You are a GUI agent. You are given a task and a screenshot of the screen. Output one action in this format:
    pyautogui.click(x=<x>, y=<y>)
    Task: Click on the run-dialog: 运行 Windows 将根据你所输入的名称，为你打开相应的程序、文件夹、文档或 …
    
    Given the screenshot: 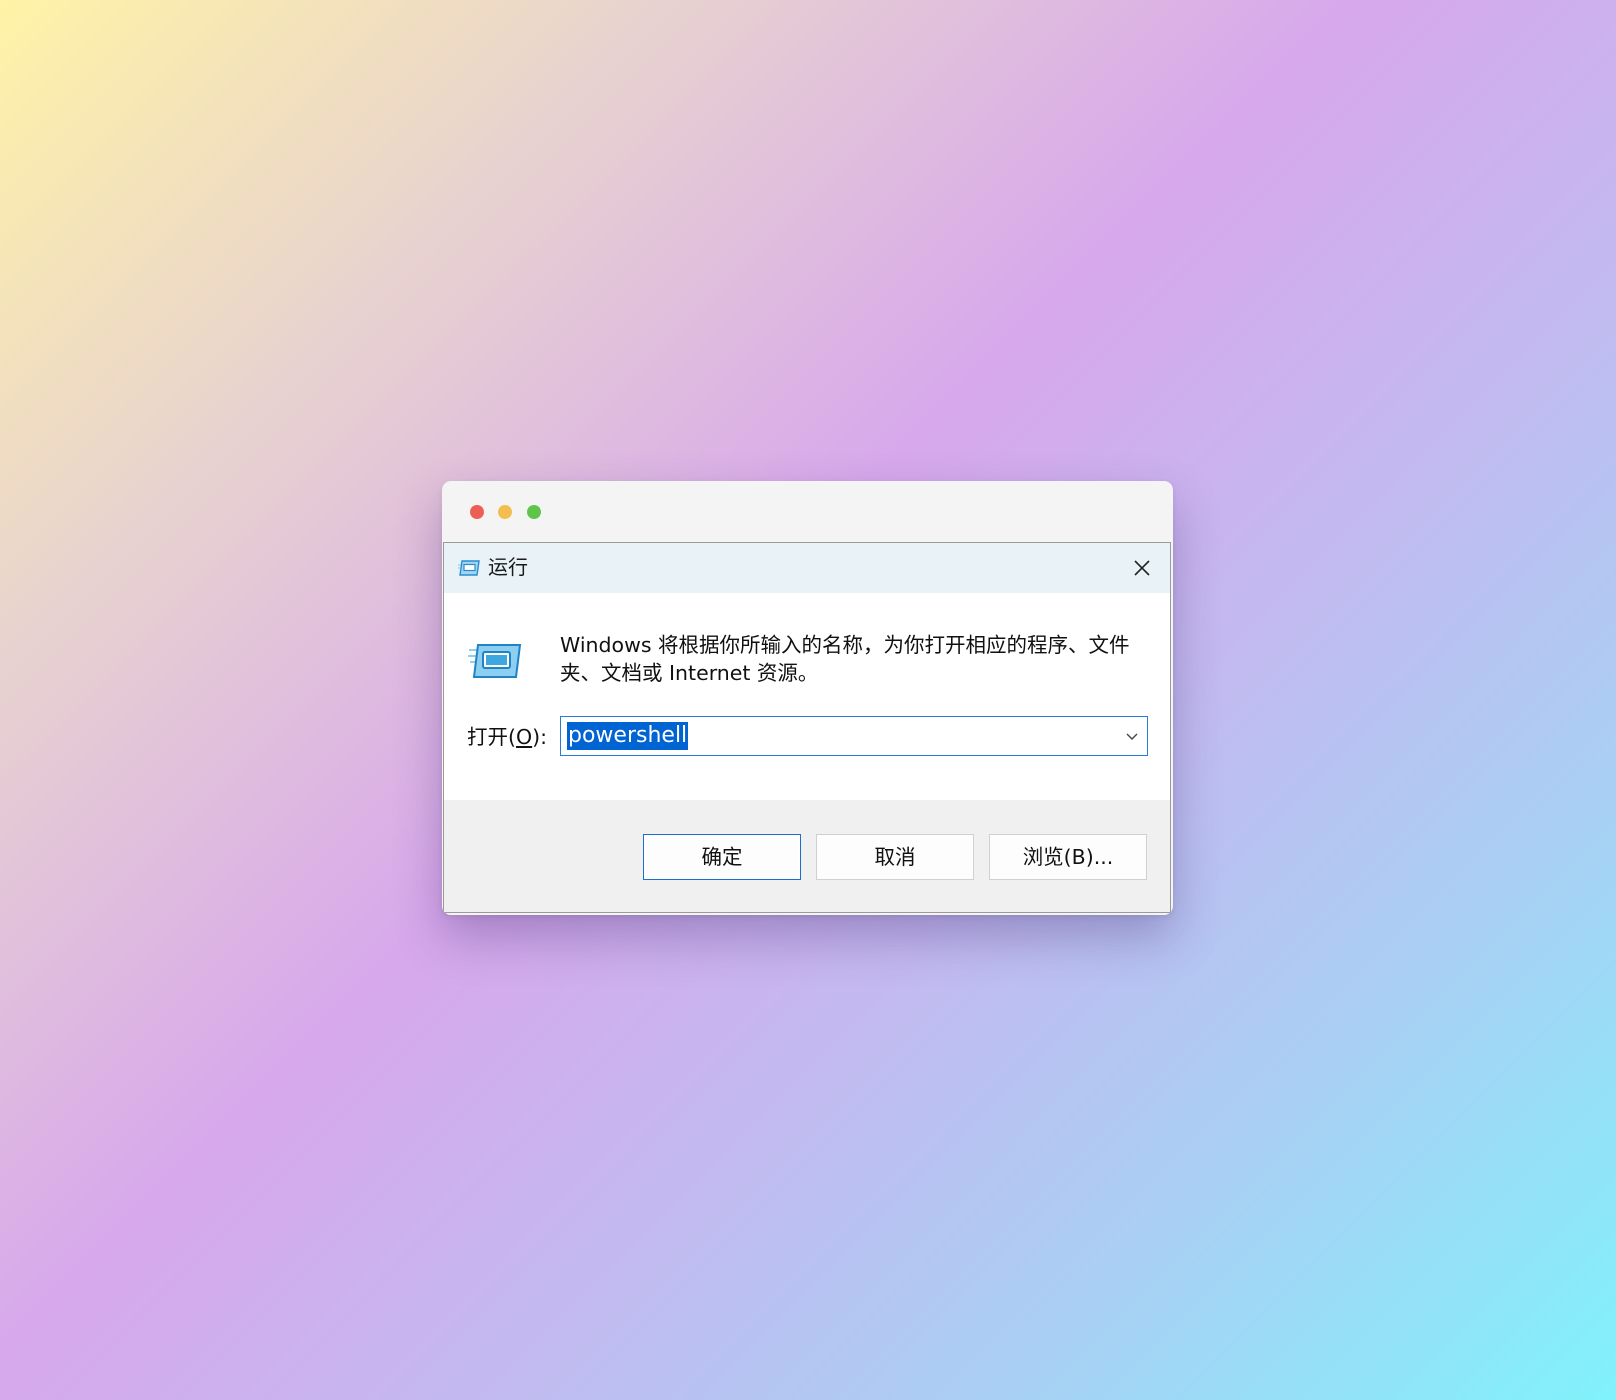 What is the action you would take?
    pyautogui.click(x=807, y=727)
    